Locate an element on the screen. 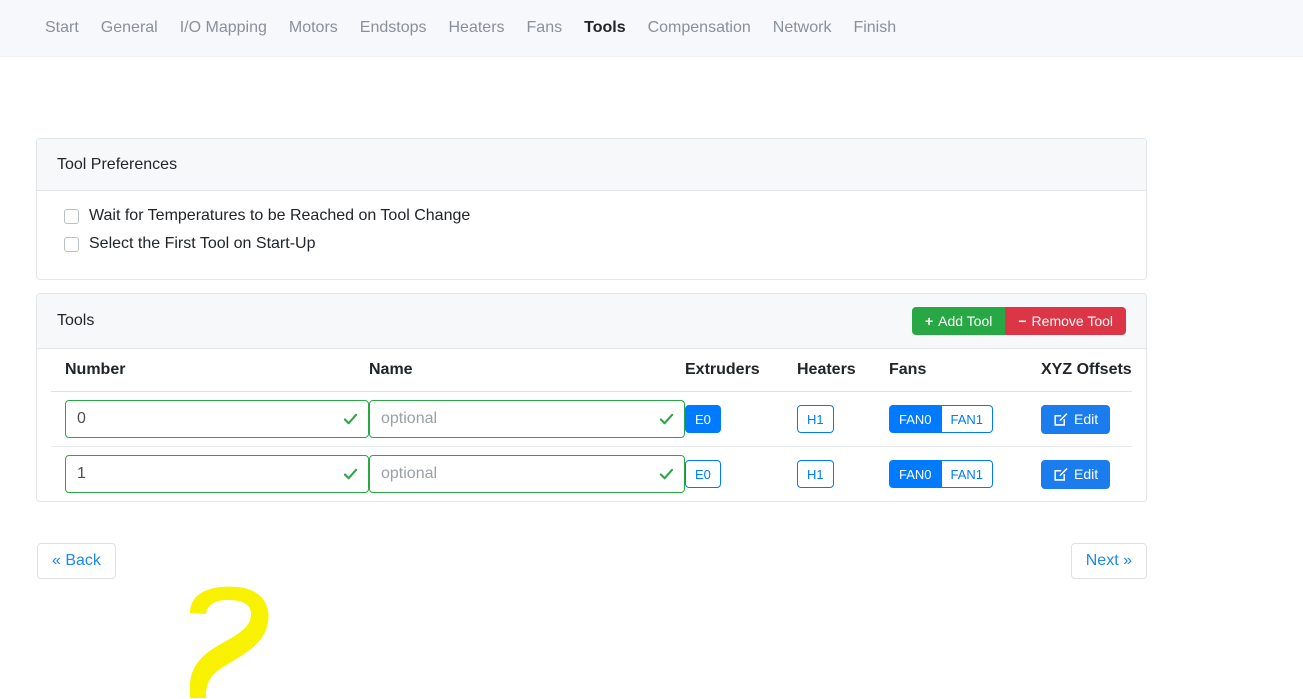  remove-tool-button: − Remove Tool is located at coordinates (1065, 321).